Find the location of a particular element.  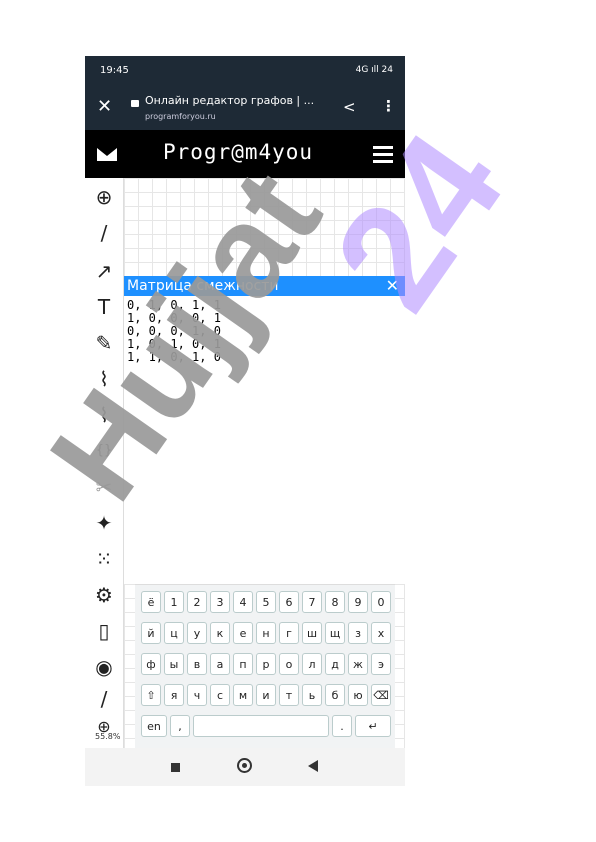

key: г is located at coordinates (289, 633).